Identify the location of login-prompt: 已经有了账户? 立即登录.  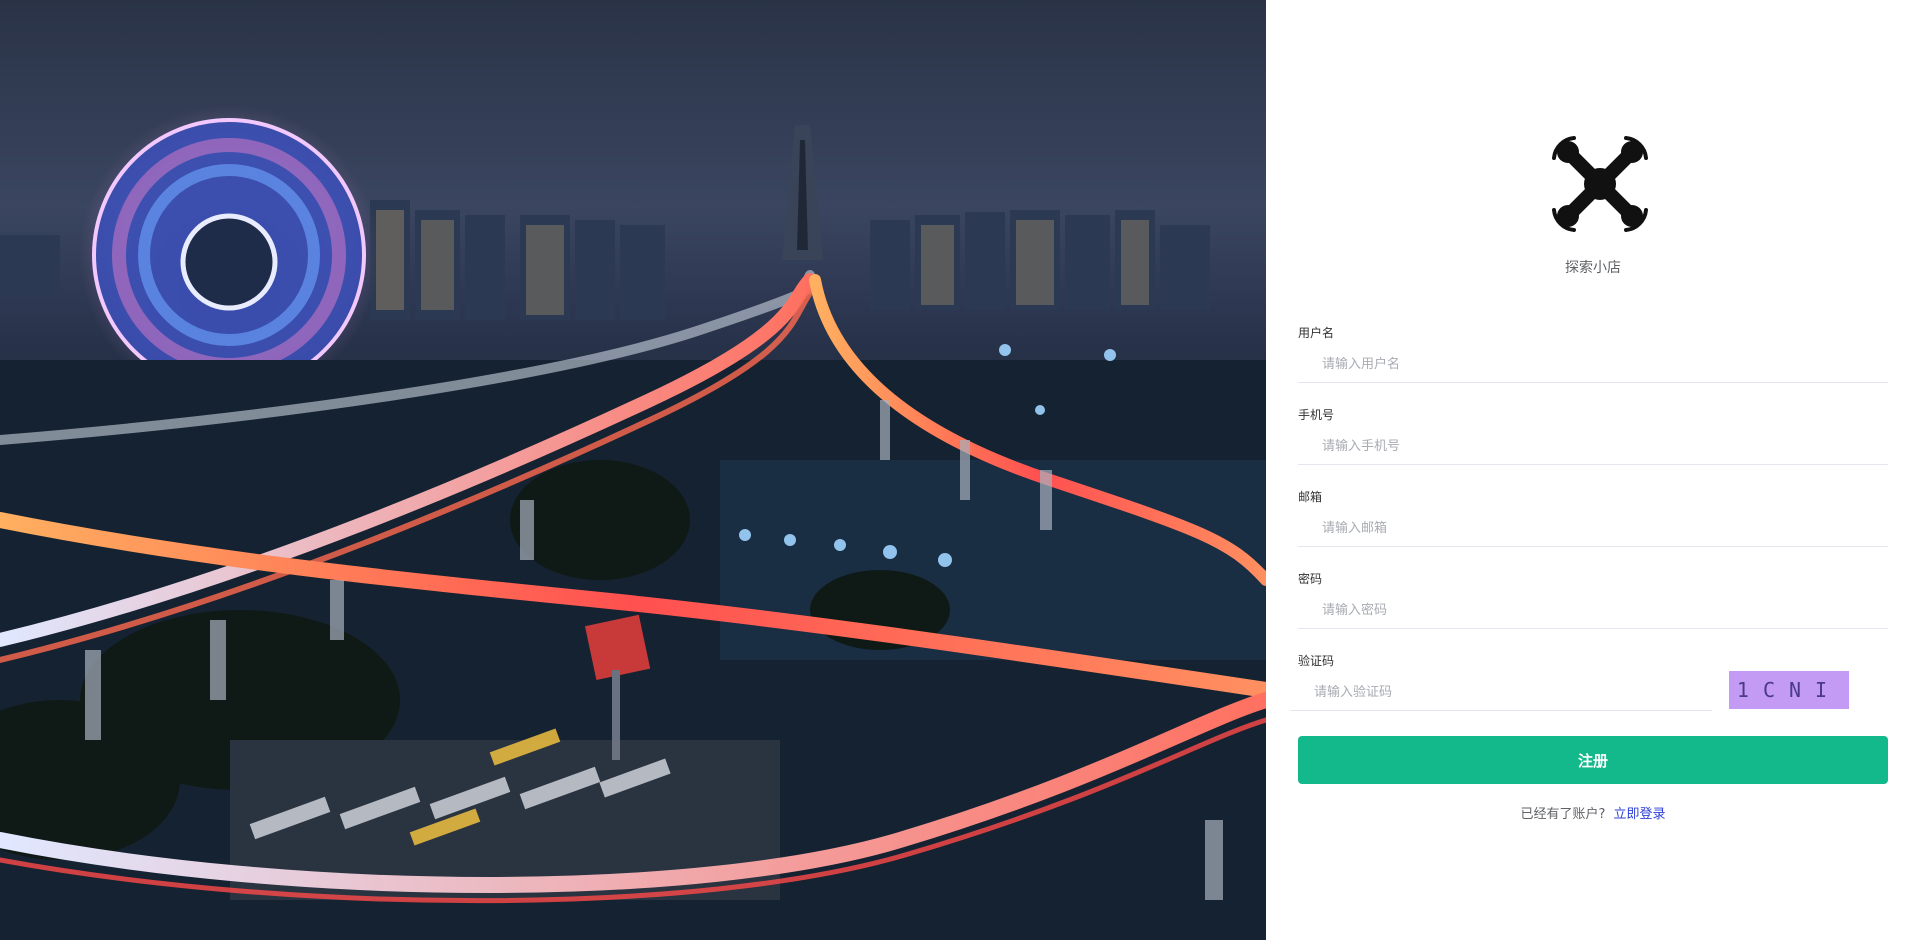
(1593, 812).